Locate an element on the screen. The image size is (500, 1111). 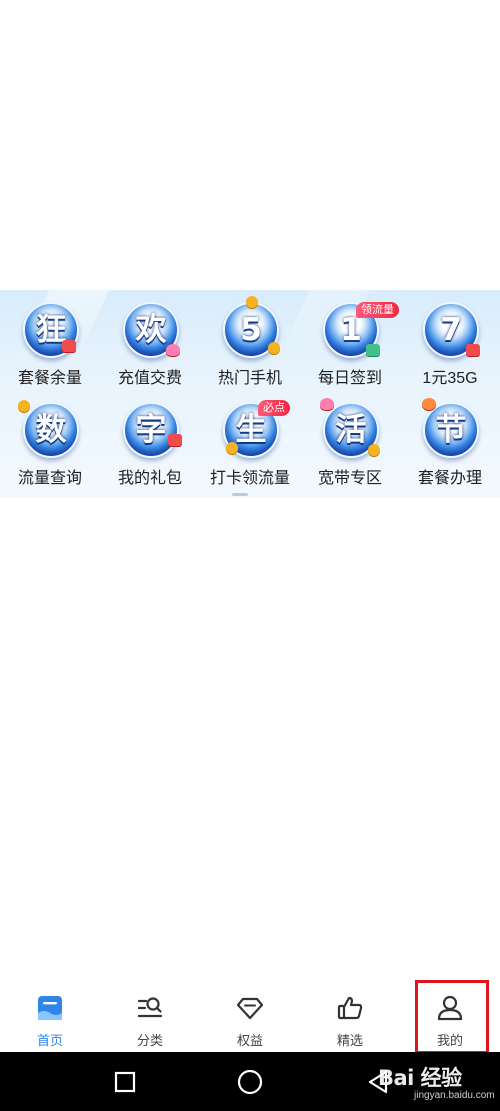
rocket-icon is located at coordinates (374, 450).